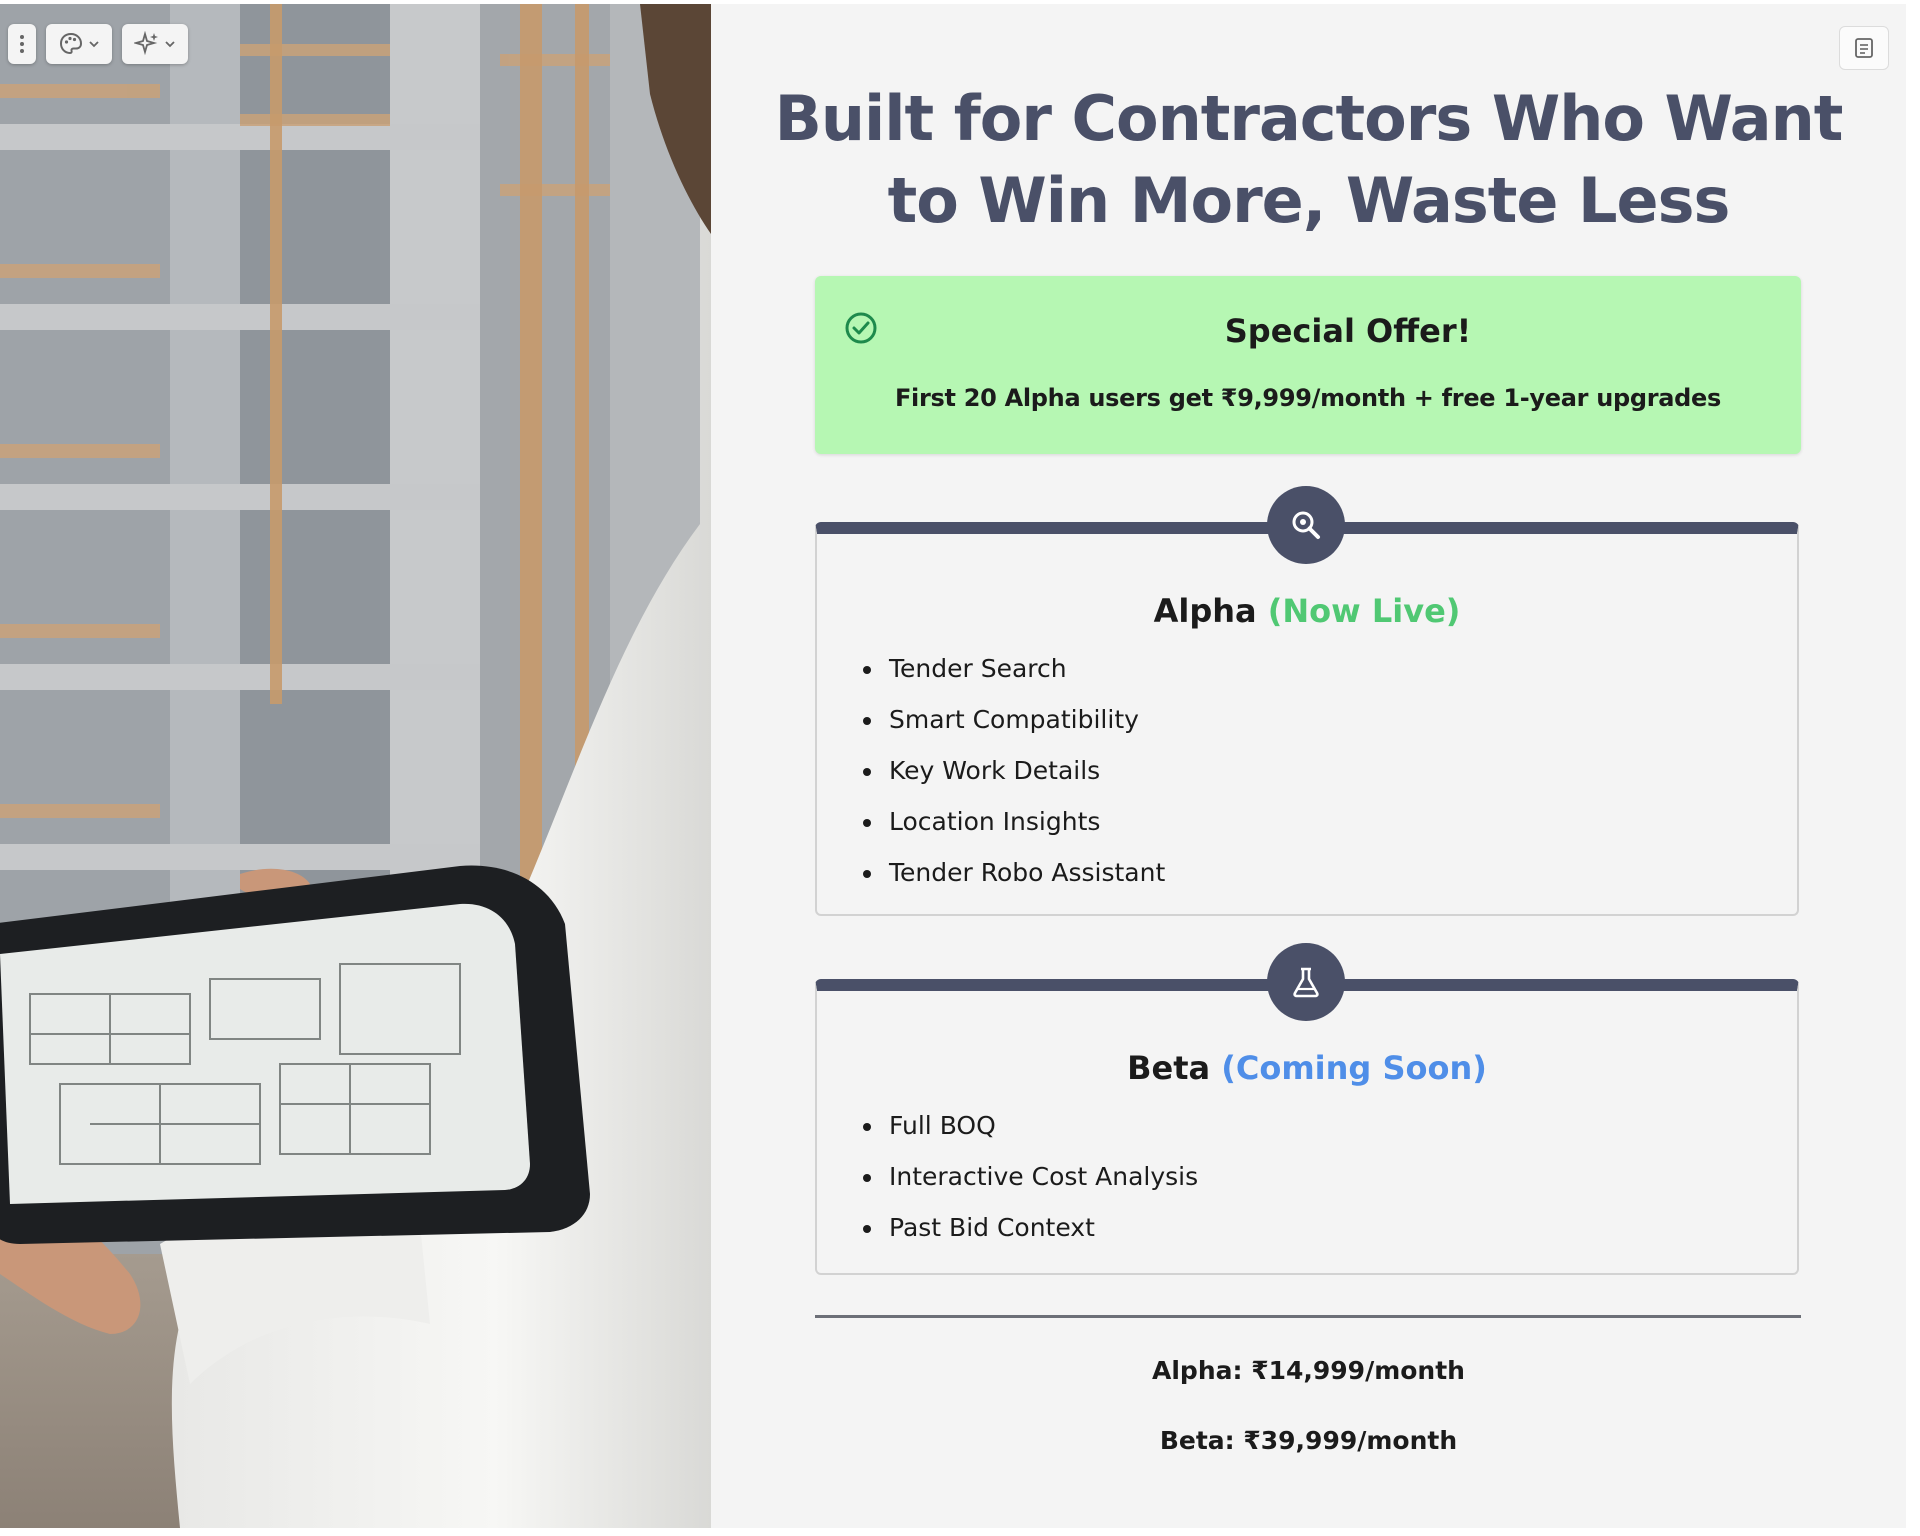 This screenshot has width=1920, height=1536. I want to click on page-right-margin, so click(1913, 768).